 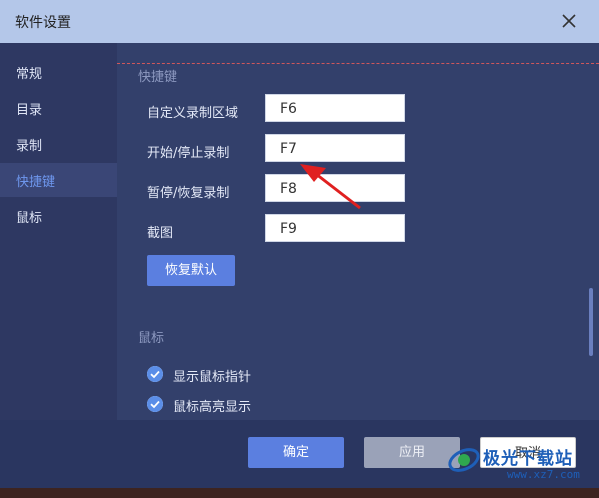 What do you see at coordinates (29, 146) in the screenshot?
I see `sidebar-item-label: 录制` at bounding box center [29, 146].